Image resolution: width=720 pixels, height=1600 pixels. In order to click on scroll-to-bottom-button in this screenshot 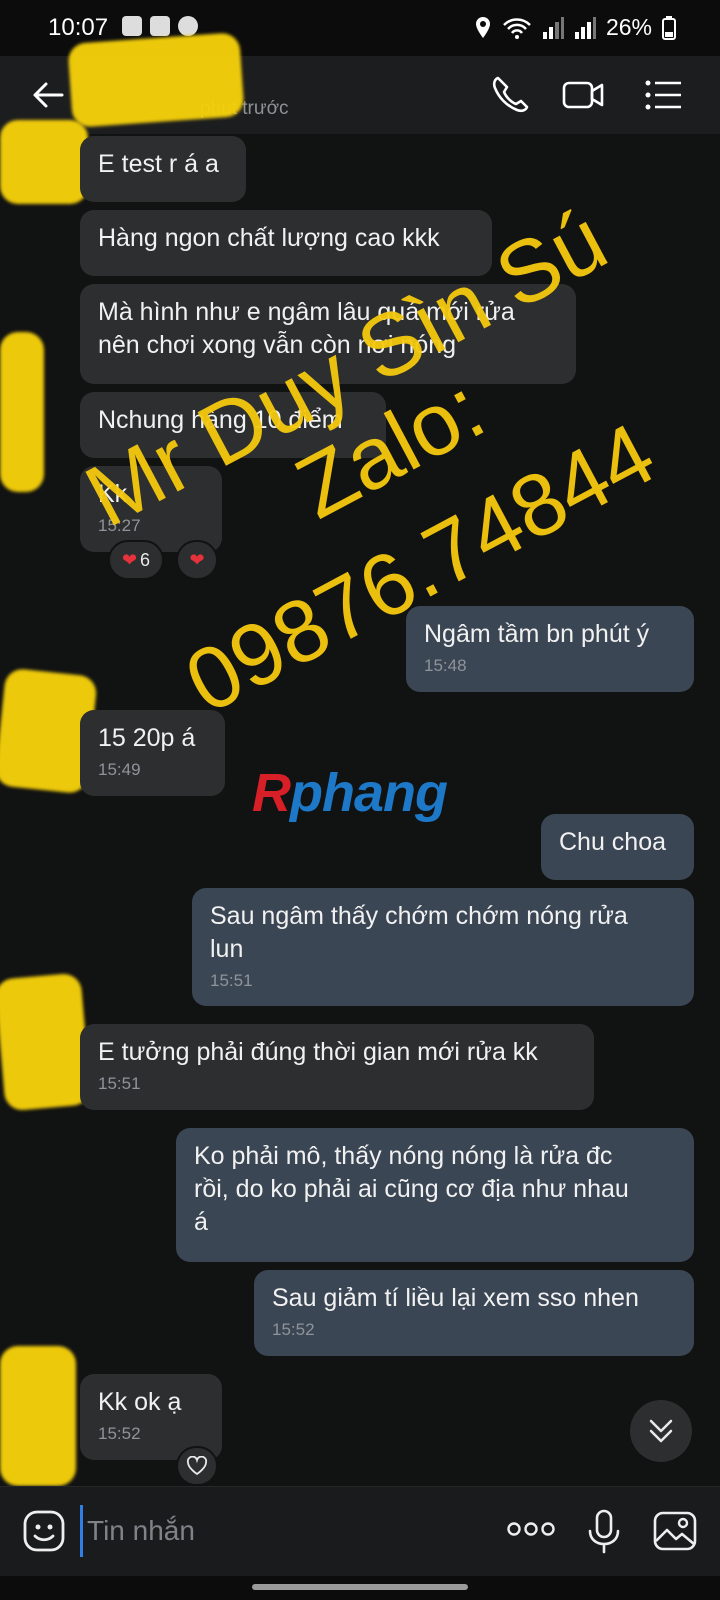, I will do `click(661, 1431)`.